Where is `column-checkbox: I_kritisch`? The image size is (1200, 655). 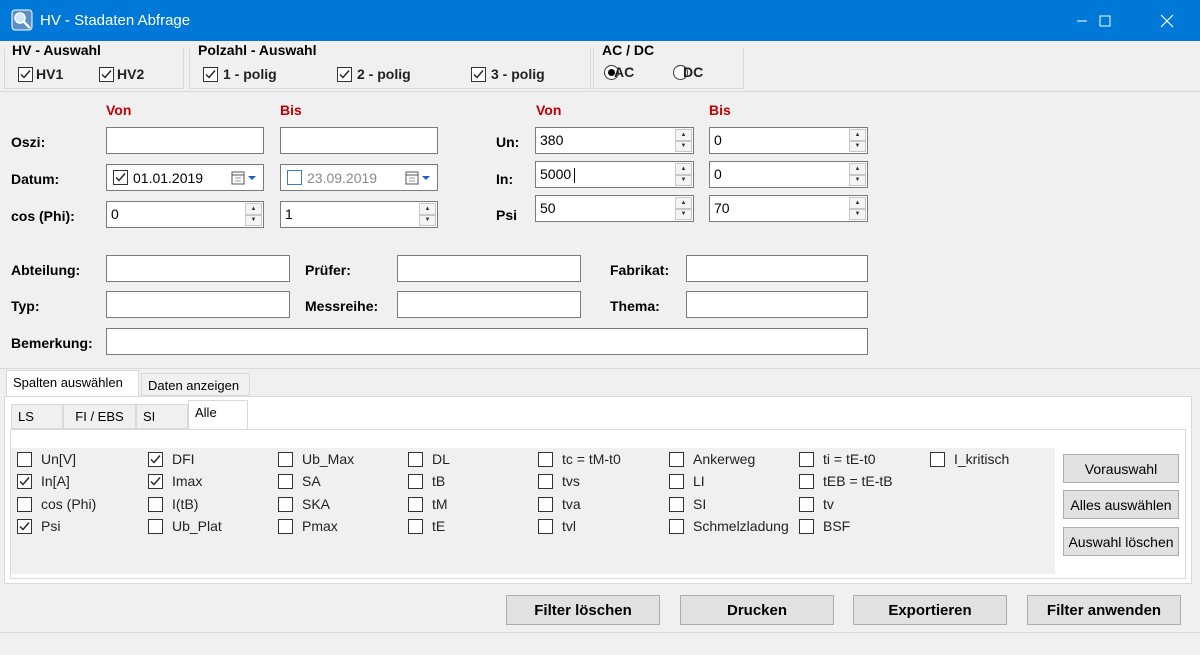
column-checkbox: I_kritisch is located at coordinates (969, 459).